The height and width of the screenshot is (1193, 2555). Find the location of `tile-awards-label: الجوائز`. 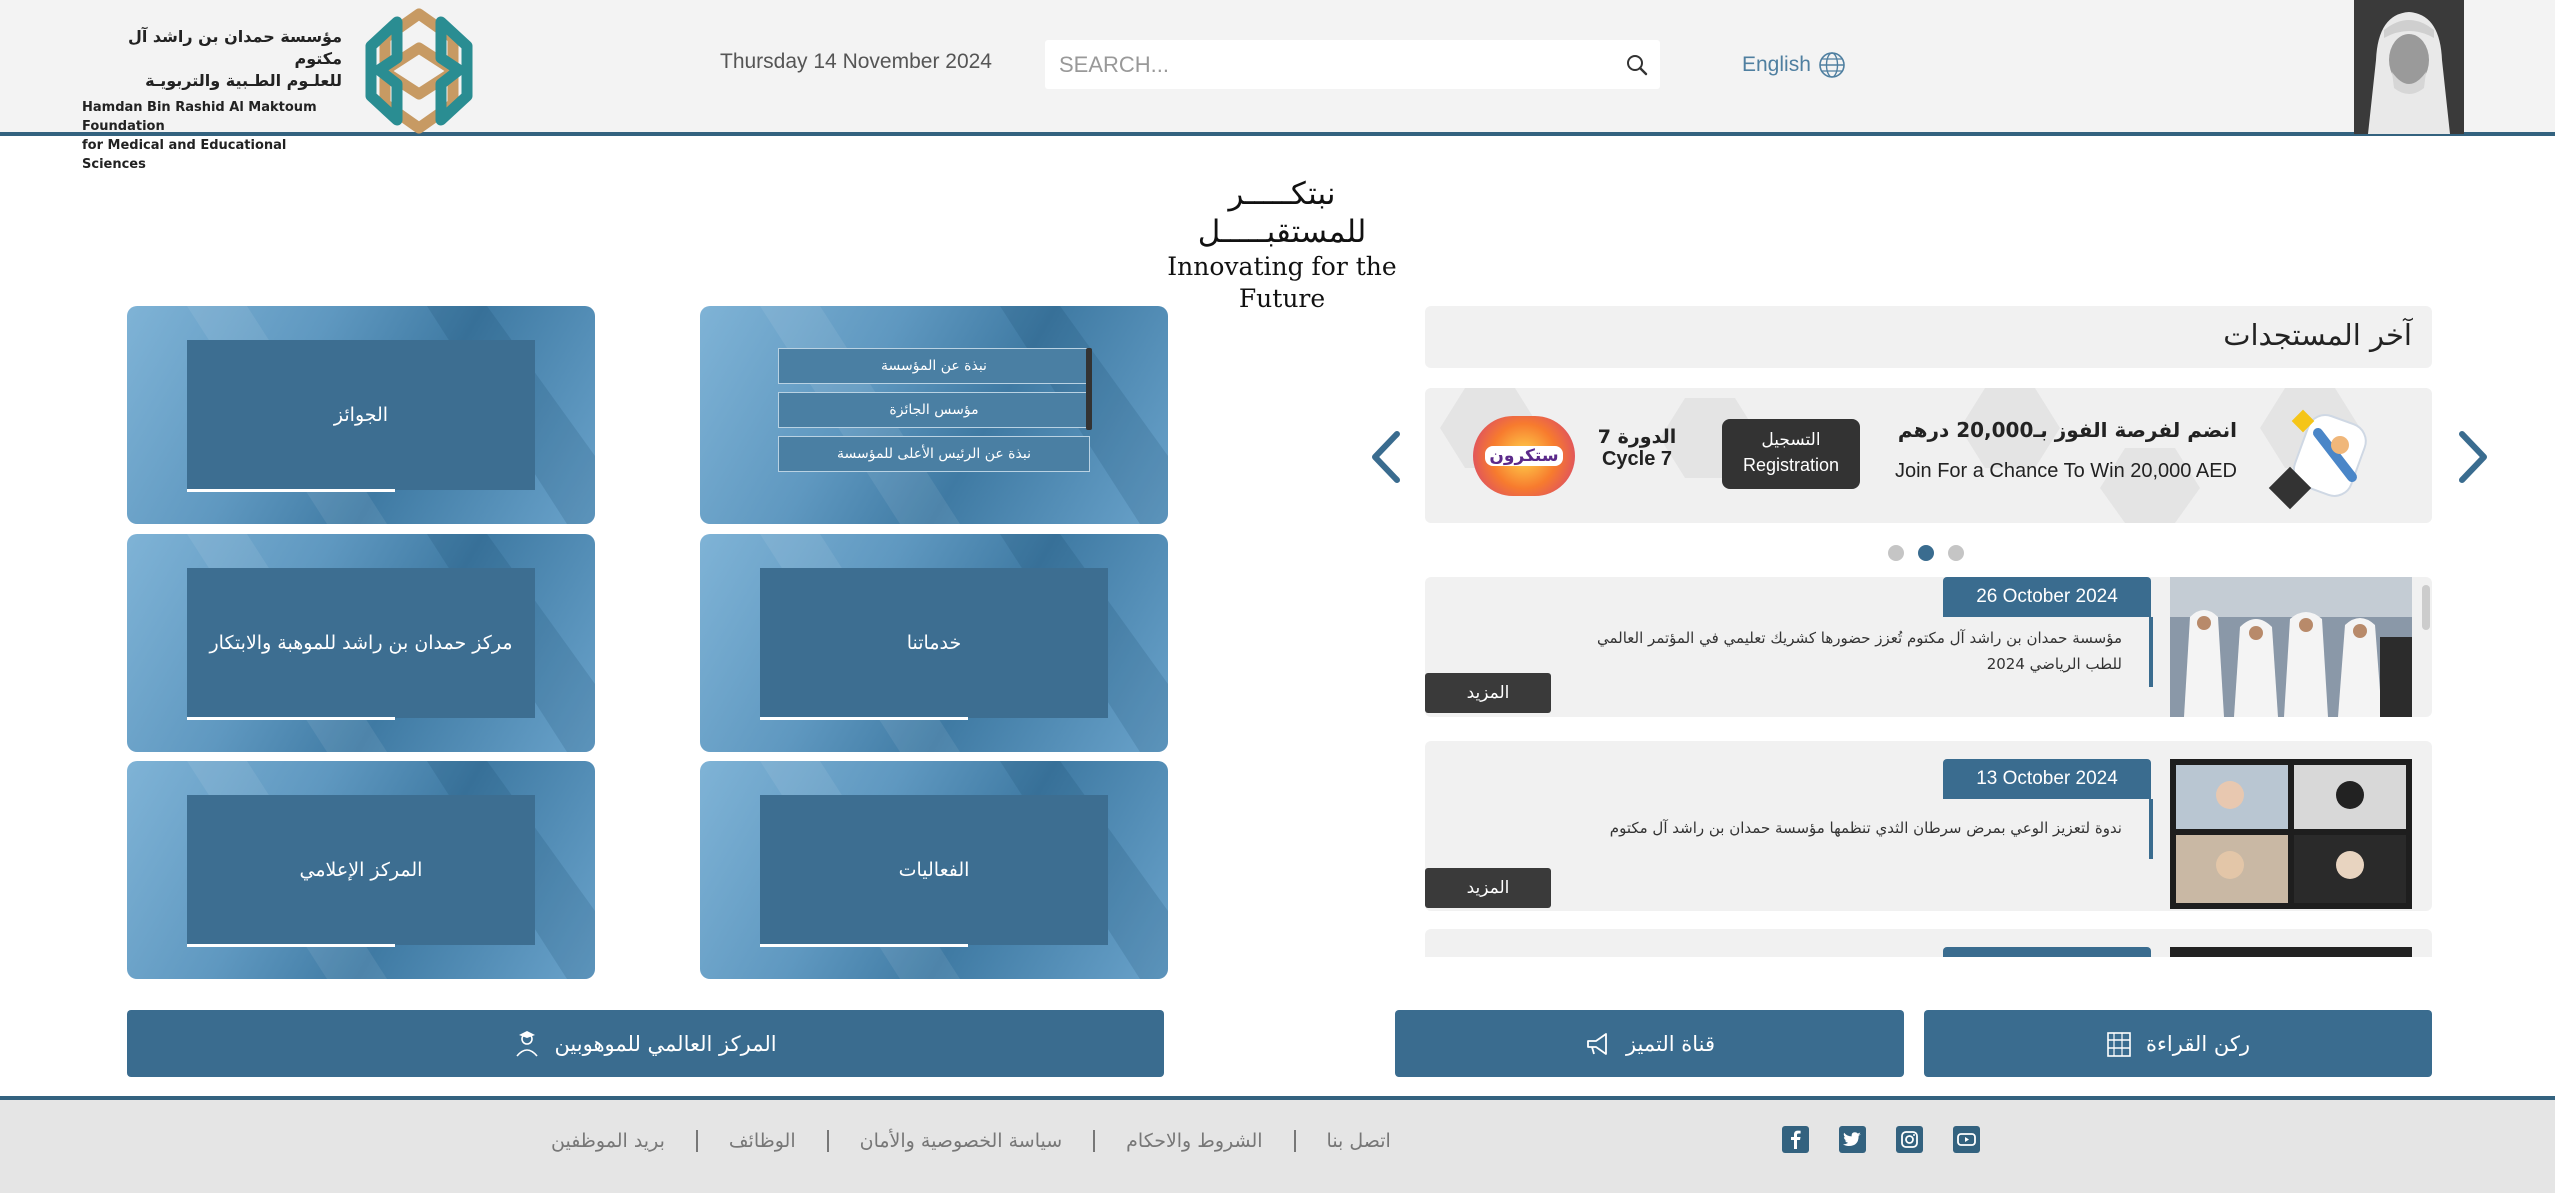

tile-awards-label: الجوائز is located at coordinates (361, 415).